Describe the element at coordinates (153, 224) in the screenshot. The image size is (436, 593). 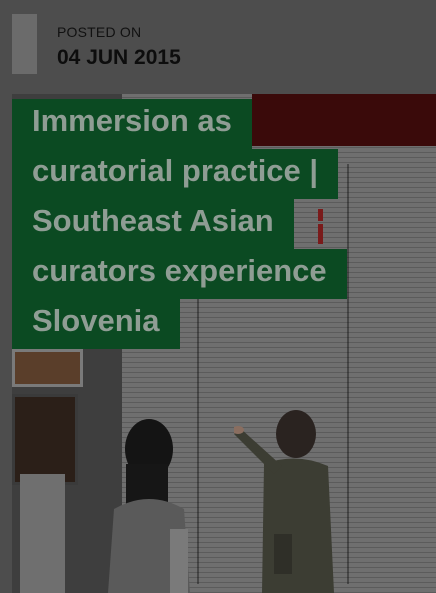
I see `article-title-line: Southeast Asian` at that location.